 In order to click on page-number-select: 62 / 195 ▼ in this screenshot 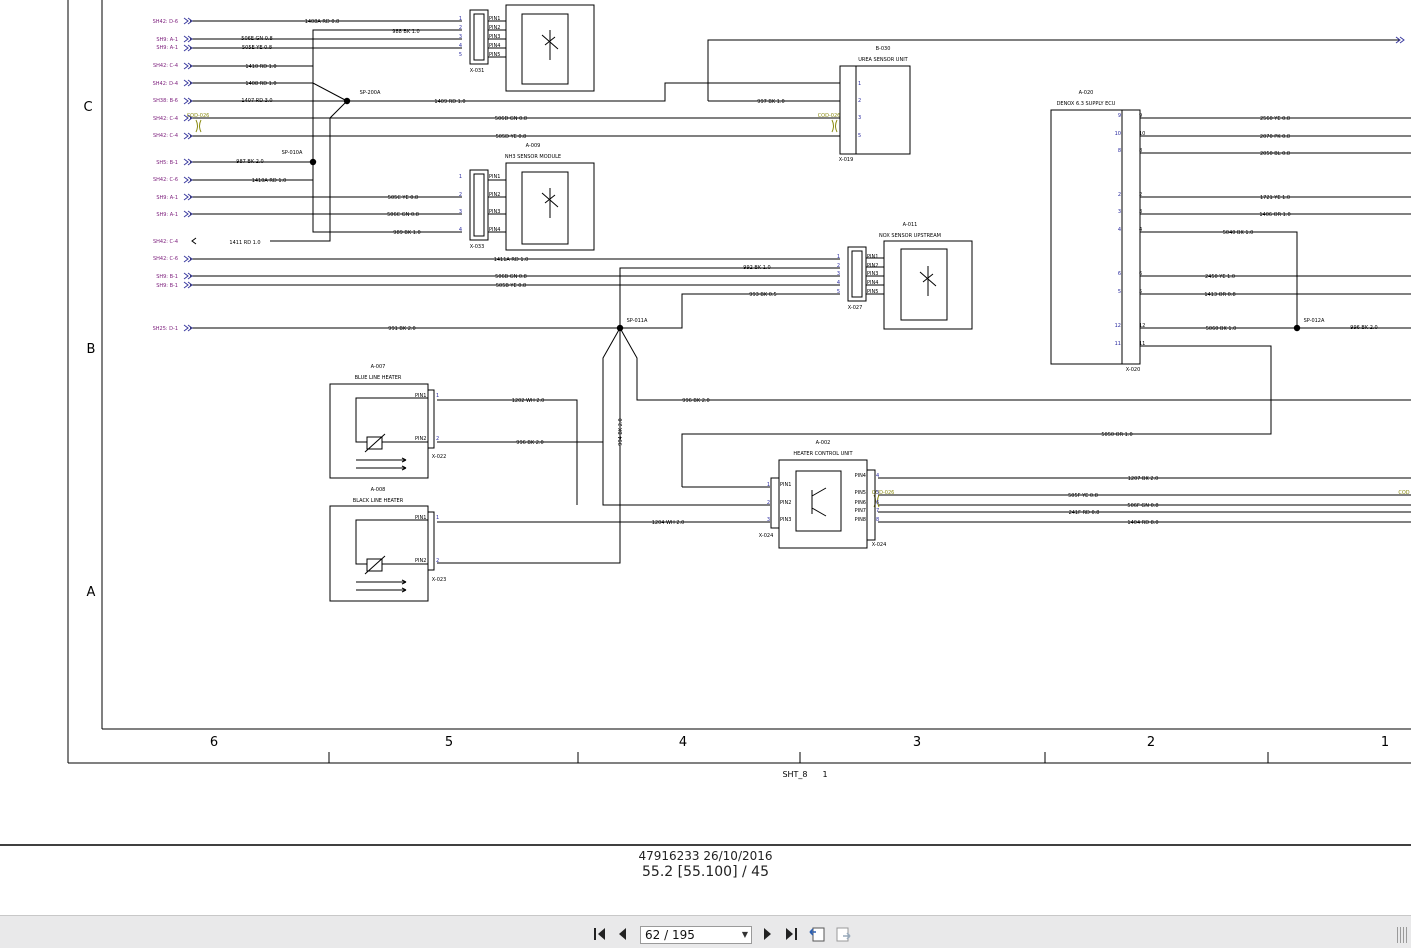, I will do `click(696, 935)`.